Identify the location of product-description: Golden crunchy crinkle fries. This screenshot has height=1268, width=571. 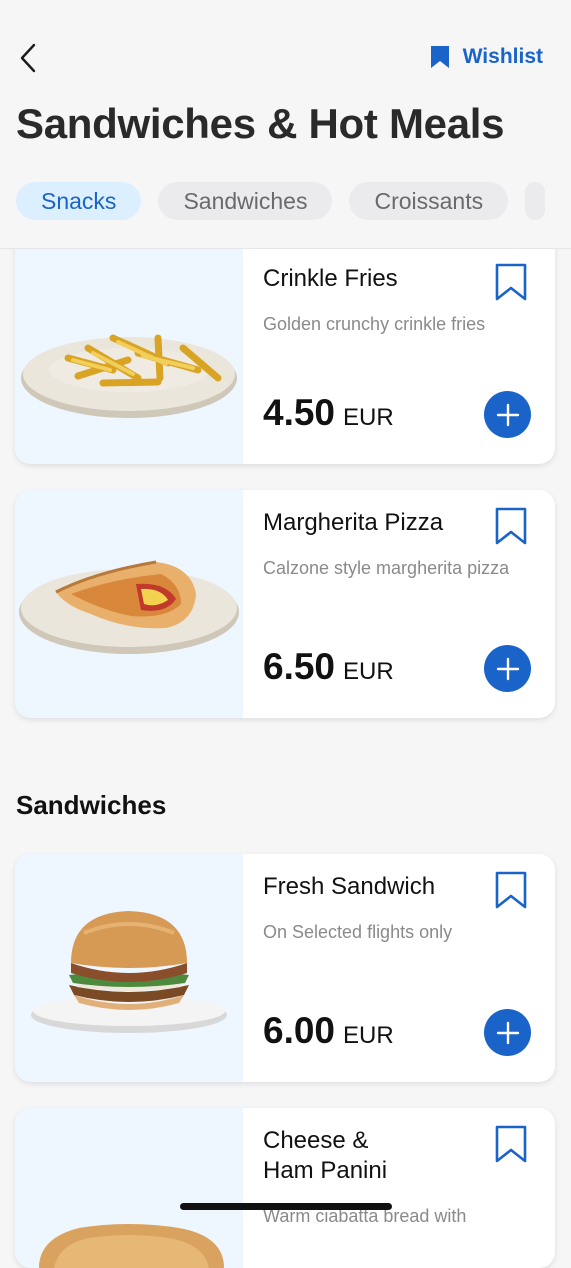
(374, 324).